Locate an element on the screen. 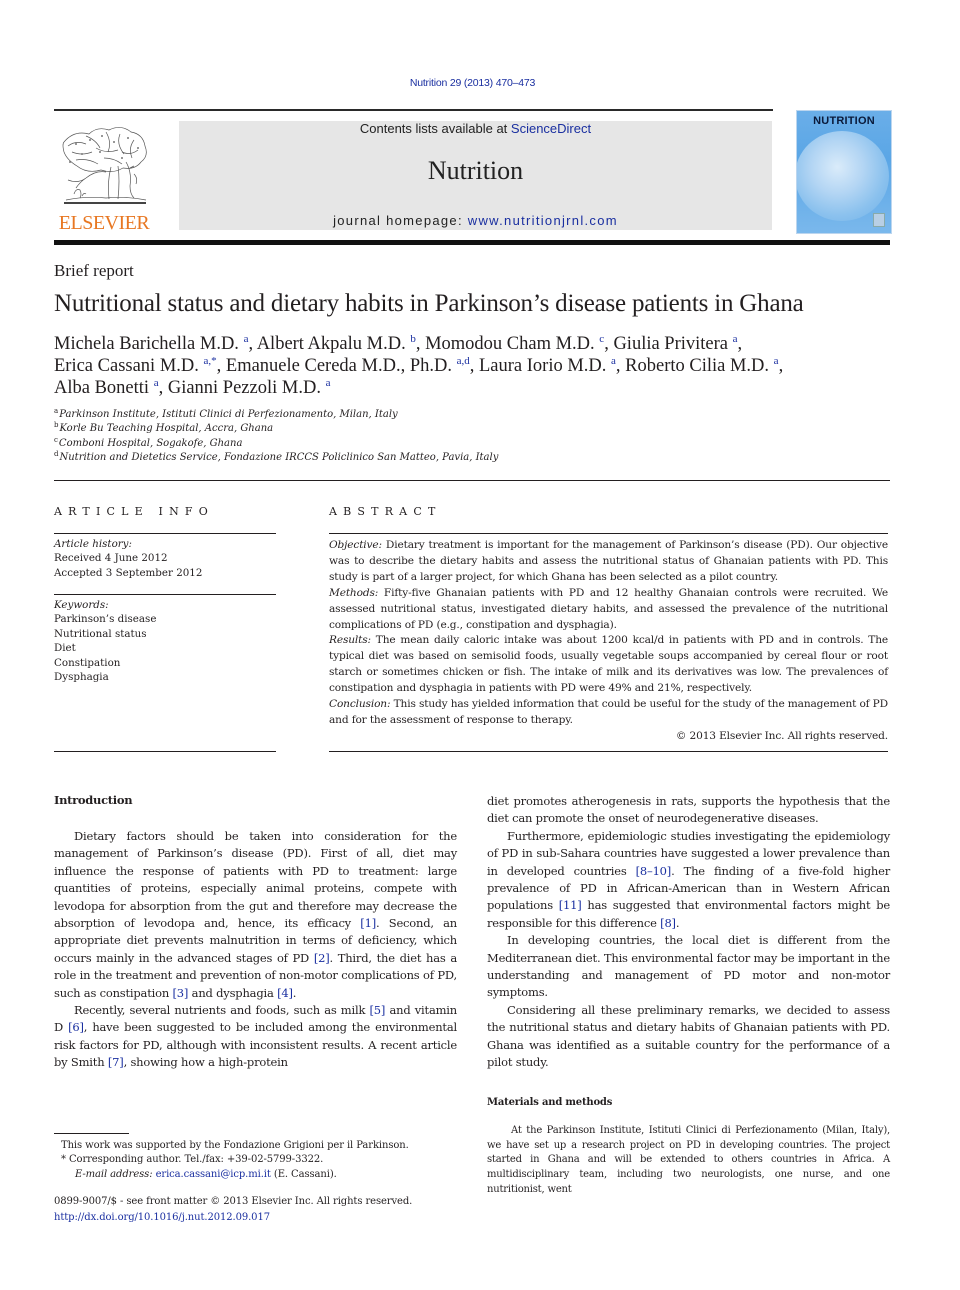  homepage-prefix: journal homepage: is located at coordinates (400, 220).